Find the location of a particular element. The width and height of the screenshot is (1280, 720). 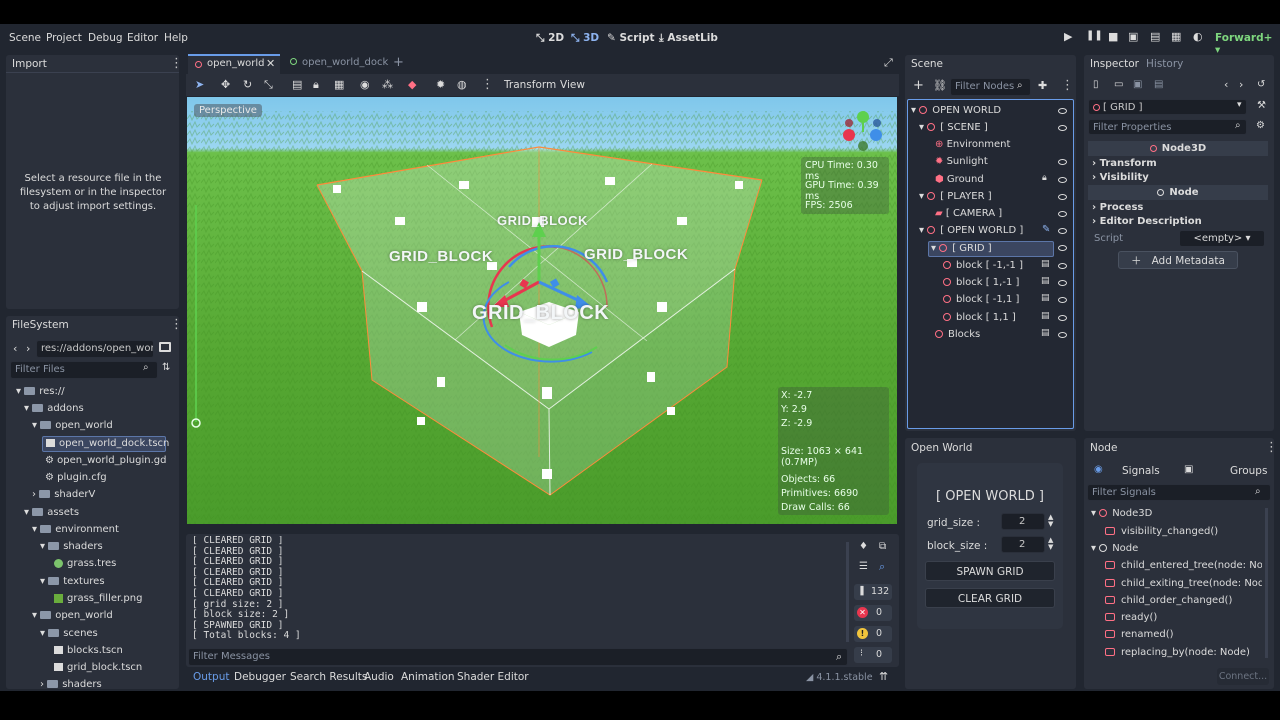

pause-icon: ❚❚ is located at coordinates (1094, 35).